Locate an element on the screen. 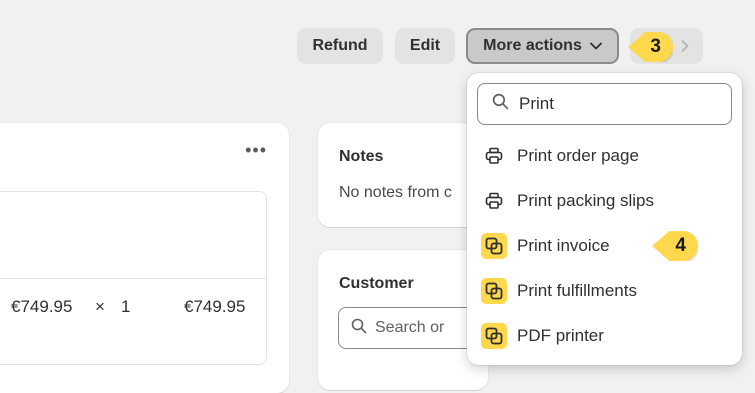  more-actions-button: More actions is located at coordinates (542, 46).